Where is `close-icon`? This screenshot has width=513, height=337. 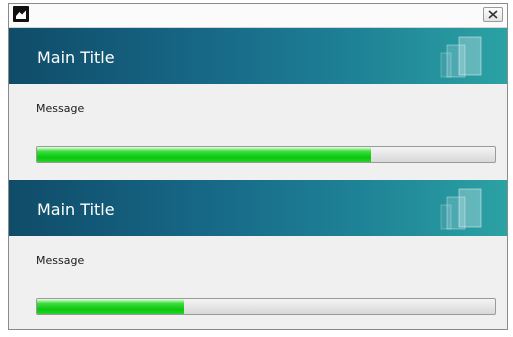
close-icon is located at coordinates (493, 14).